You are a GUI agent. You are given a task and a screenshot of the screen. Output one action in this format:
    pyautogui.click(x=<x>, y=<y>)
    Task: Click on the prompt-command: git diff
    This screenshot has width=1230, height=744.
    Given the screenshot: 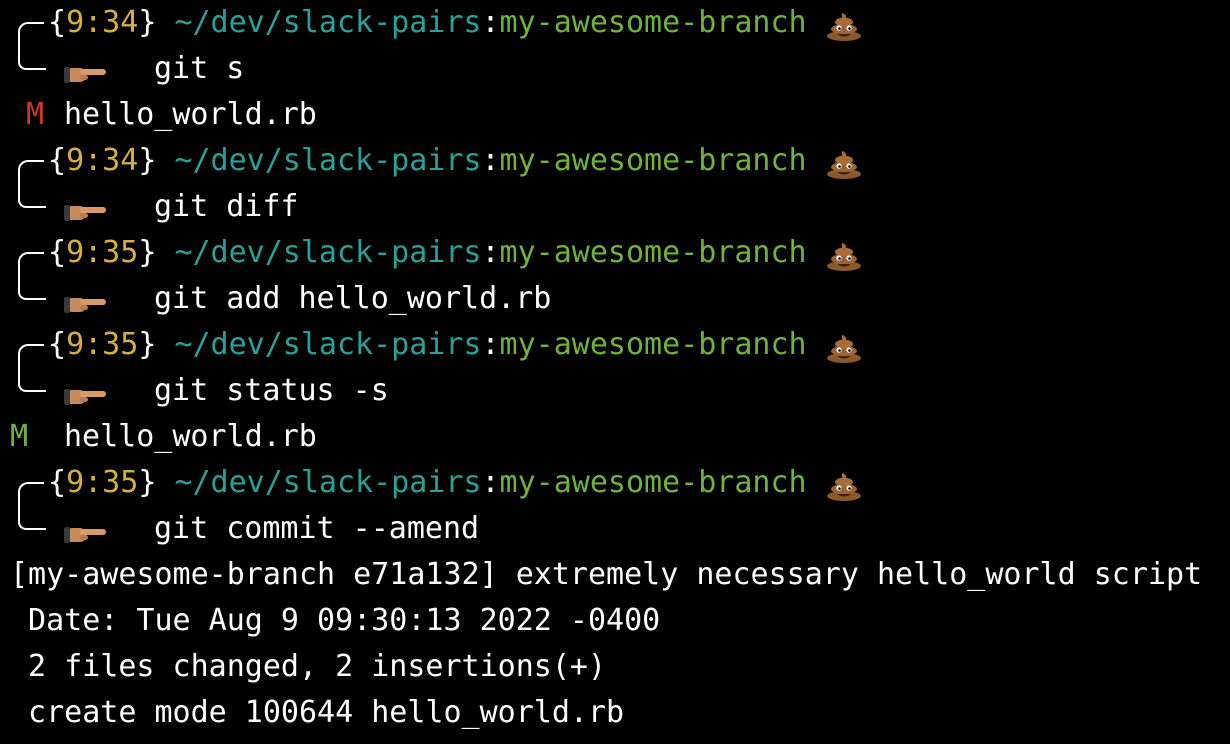 What is the action you would take?
    pyautogui.click(x=226, y=206)
    